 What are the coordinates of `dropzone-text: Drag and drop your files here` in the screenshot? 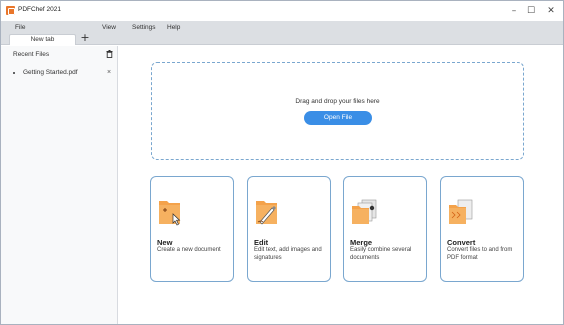 It's located at (337, 101).